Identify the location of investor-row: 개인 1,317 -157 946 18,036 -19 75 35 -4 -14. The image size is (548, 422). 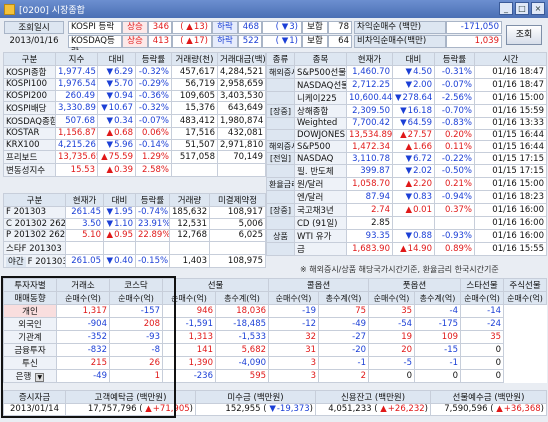
(275, 311).